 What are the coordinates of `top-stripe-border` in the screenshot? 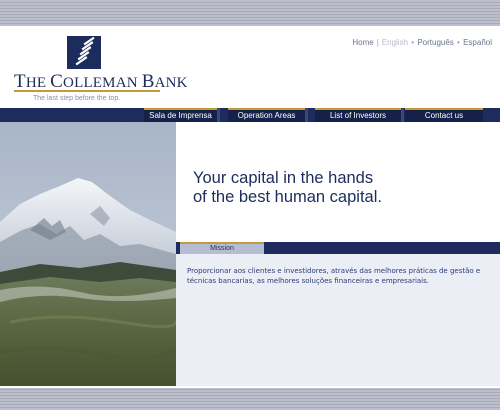 It's located at (250, 13).